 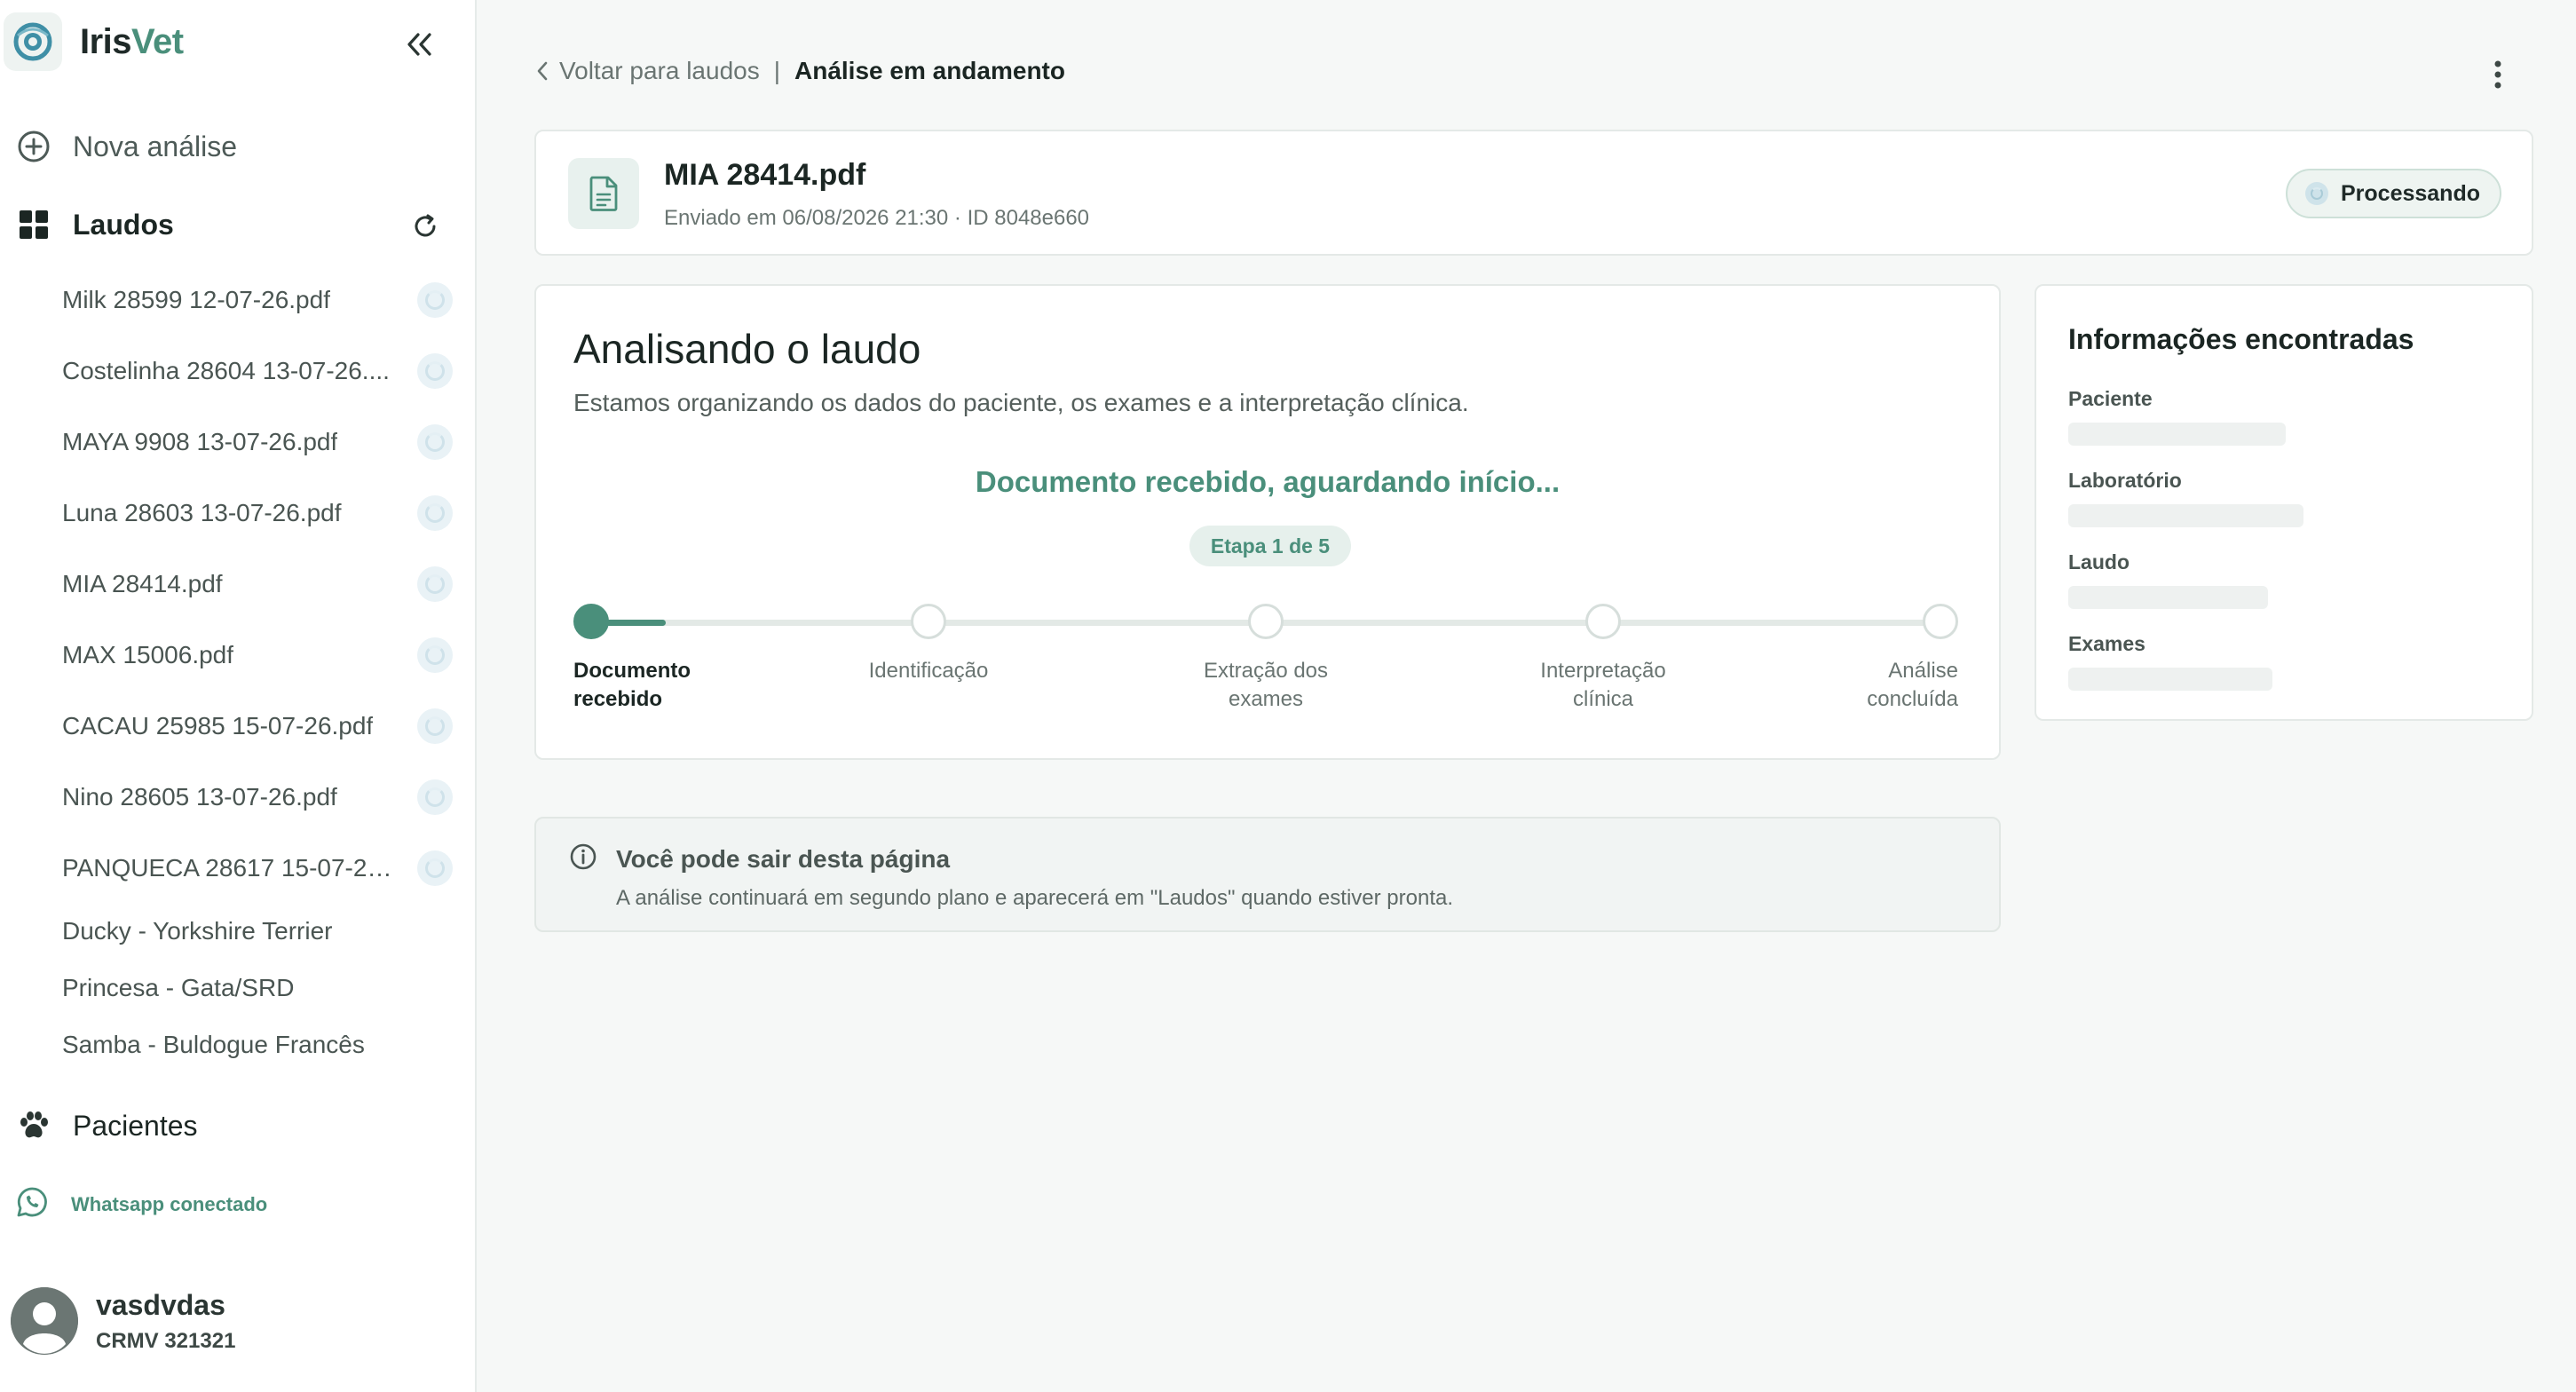 What do you see at coordinates (33, 224) in the screenshot?
I see `grid-icon` at bounding box center [33, 224].